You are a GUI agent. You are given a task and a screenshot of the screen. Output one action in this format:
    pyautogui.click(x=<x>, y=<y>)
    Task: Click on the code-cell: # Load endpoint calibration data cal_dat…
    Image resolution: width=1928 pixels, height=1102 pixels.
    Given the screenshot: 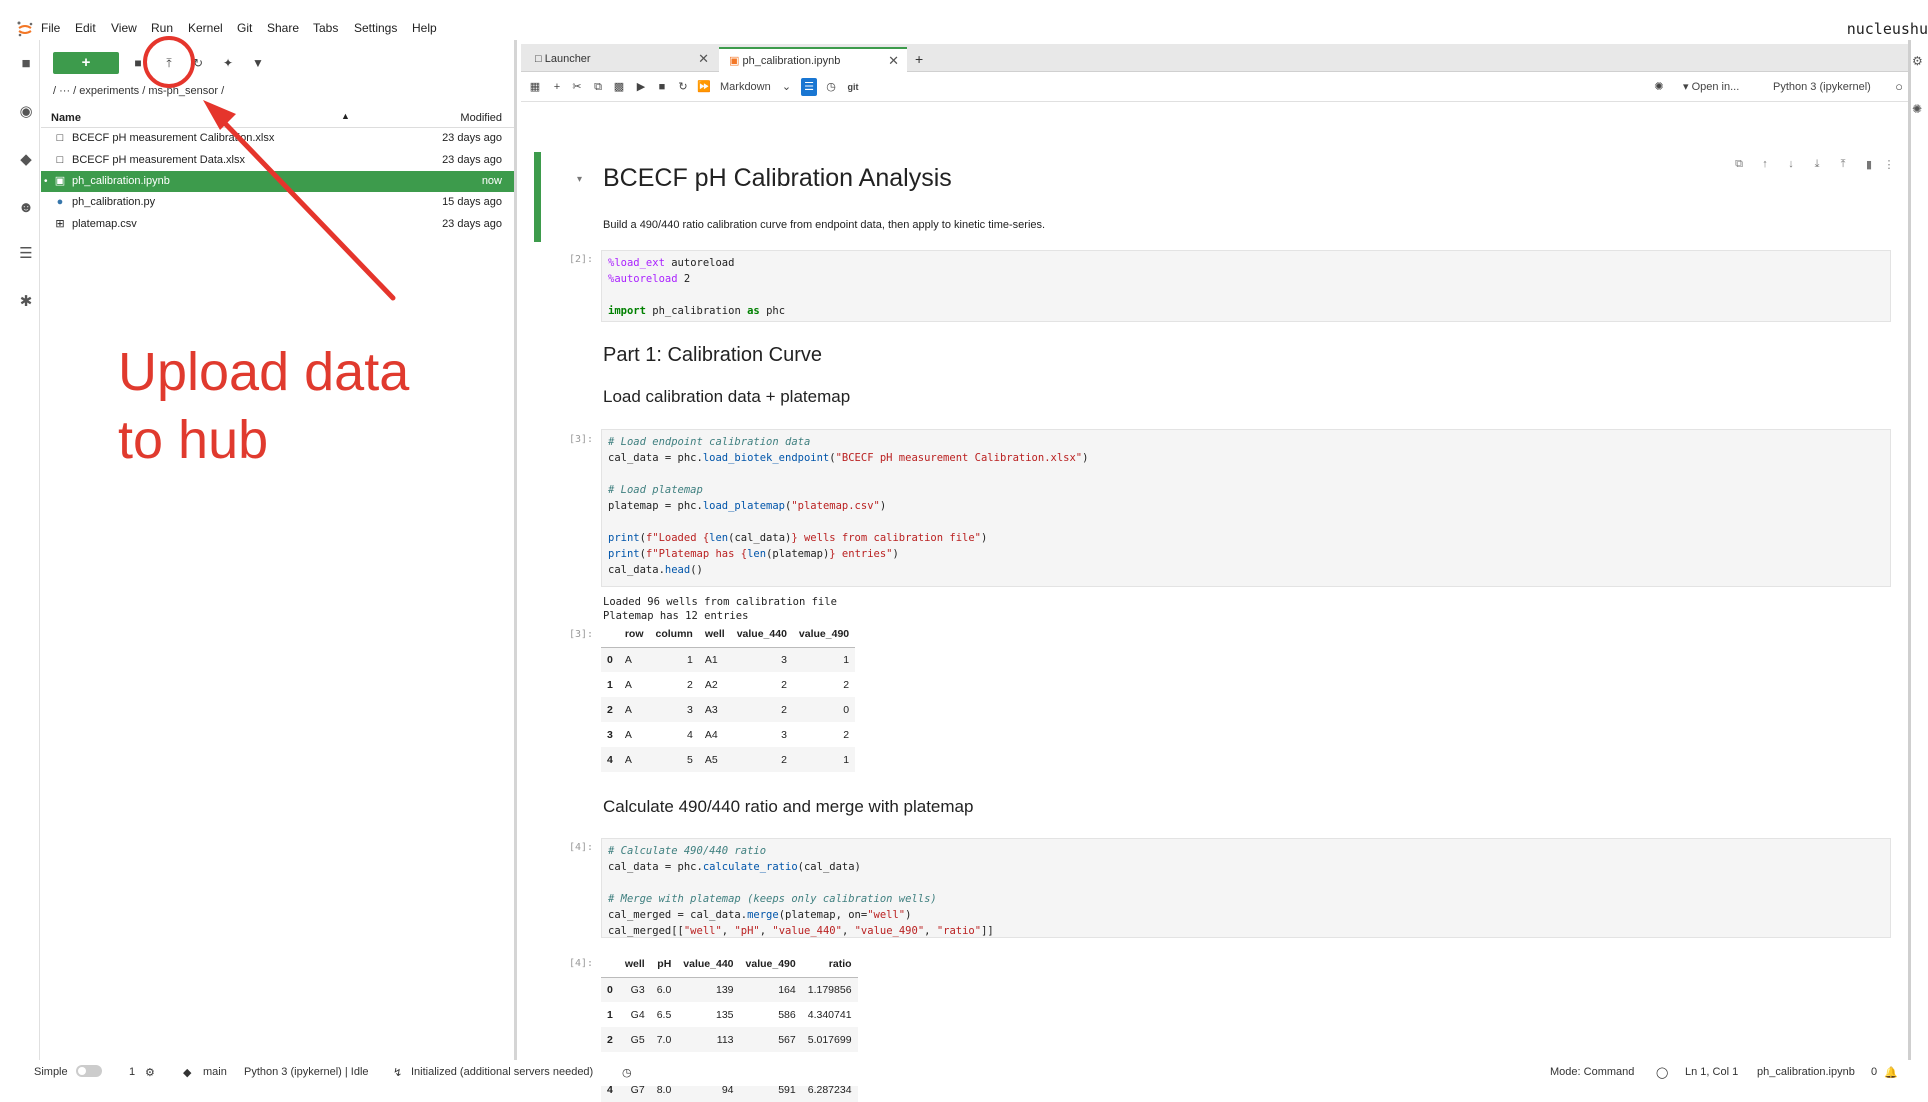 What is the action you would take?
    pyautogui.click(x=1246, y=508)
    